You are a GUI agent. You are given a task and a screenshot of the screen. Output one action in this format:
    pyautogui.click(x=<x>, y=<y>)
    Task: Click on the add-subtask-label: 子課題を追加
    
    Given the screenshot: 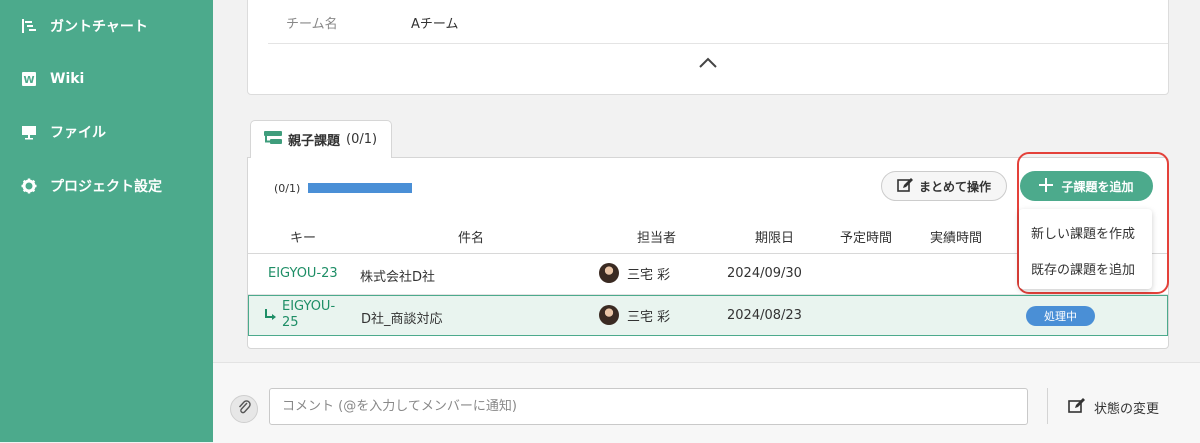 What is the action you would take?
    pyautogui.click(x=1097, y=186)
    